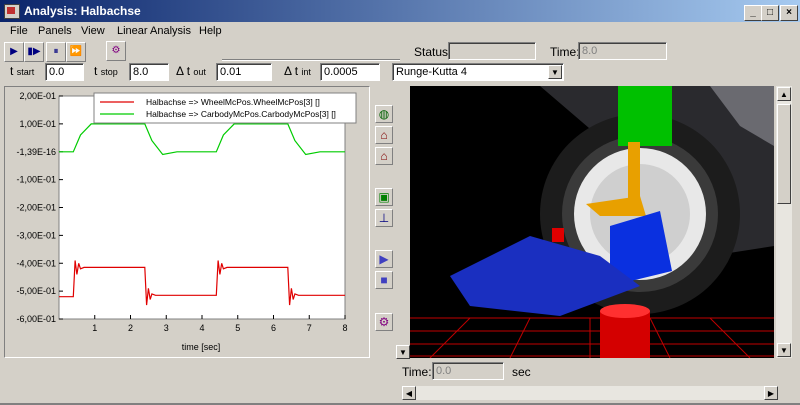 The height and width of the screenshot is (405, 800). Describe the element at coordinates (433, 52) in the screenshot. I see `status-label: Status:` at that location.